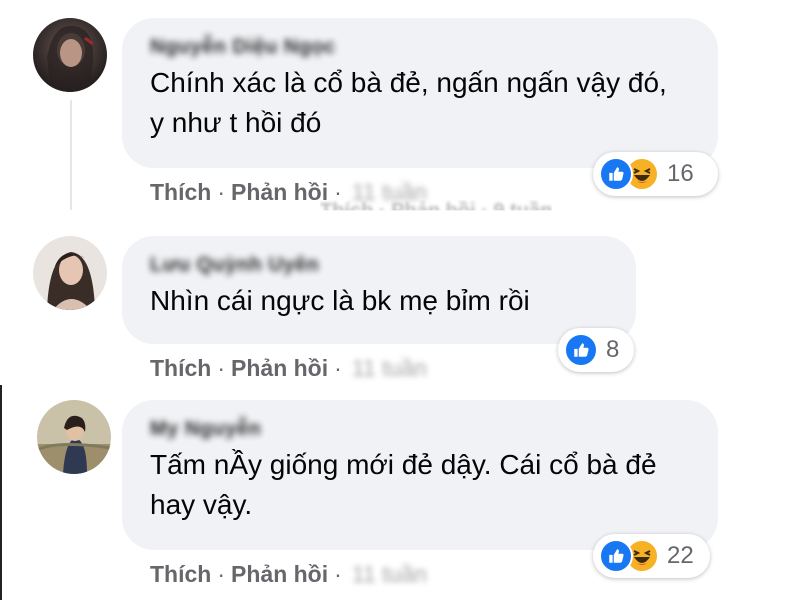 This screenshot has width=810, height=600. Describe the element at coordinates (651, 556) in the screenshot. I see `reactions-summary: 22` at that location.